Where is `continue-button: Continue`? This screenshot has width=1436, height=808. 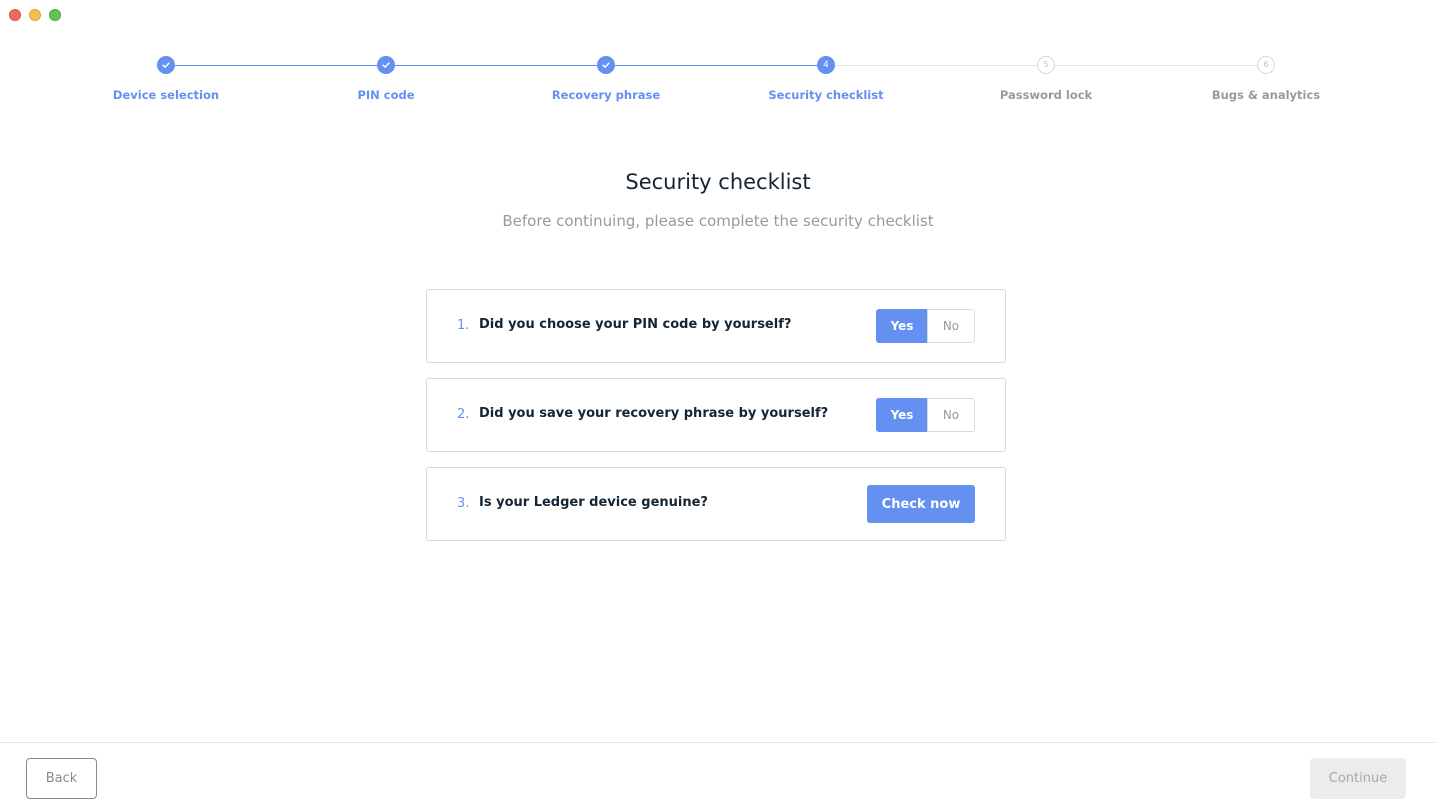 continue-button: Continue is located at coordinates (1358, 778).